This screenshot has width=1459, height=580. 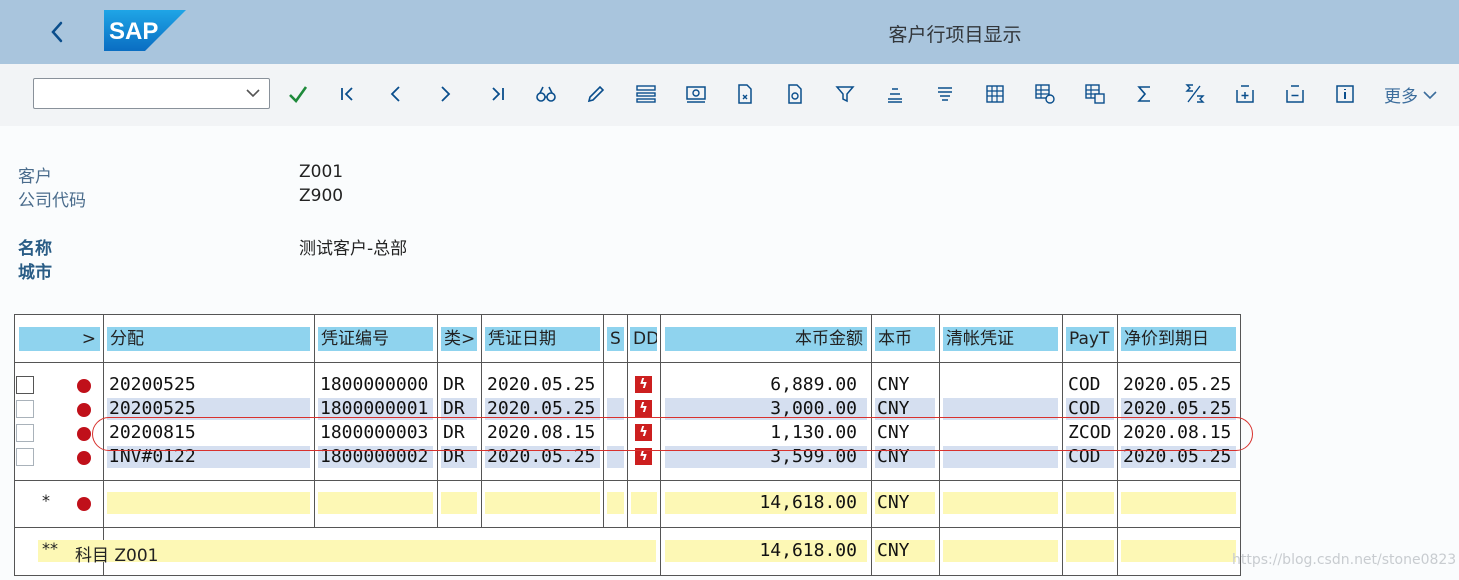 I want to click on previous-icon, so click(x=396, y=94).